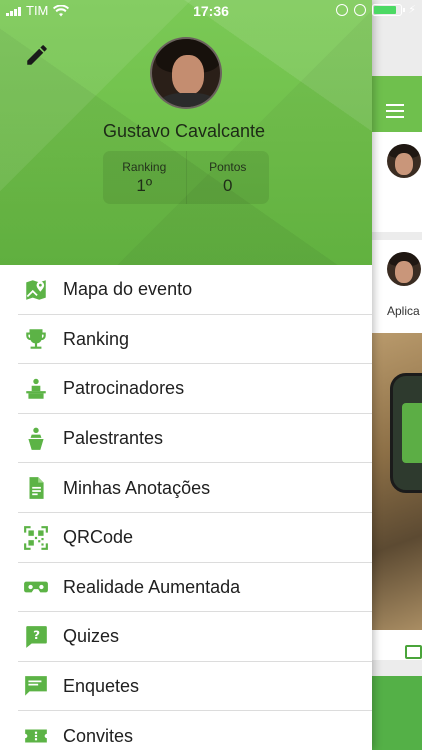  What do you see at coordinates (397, 481) in the screenshot?
I see `post-photo` at bounding box center [397, 481].